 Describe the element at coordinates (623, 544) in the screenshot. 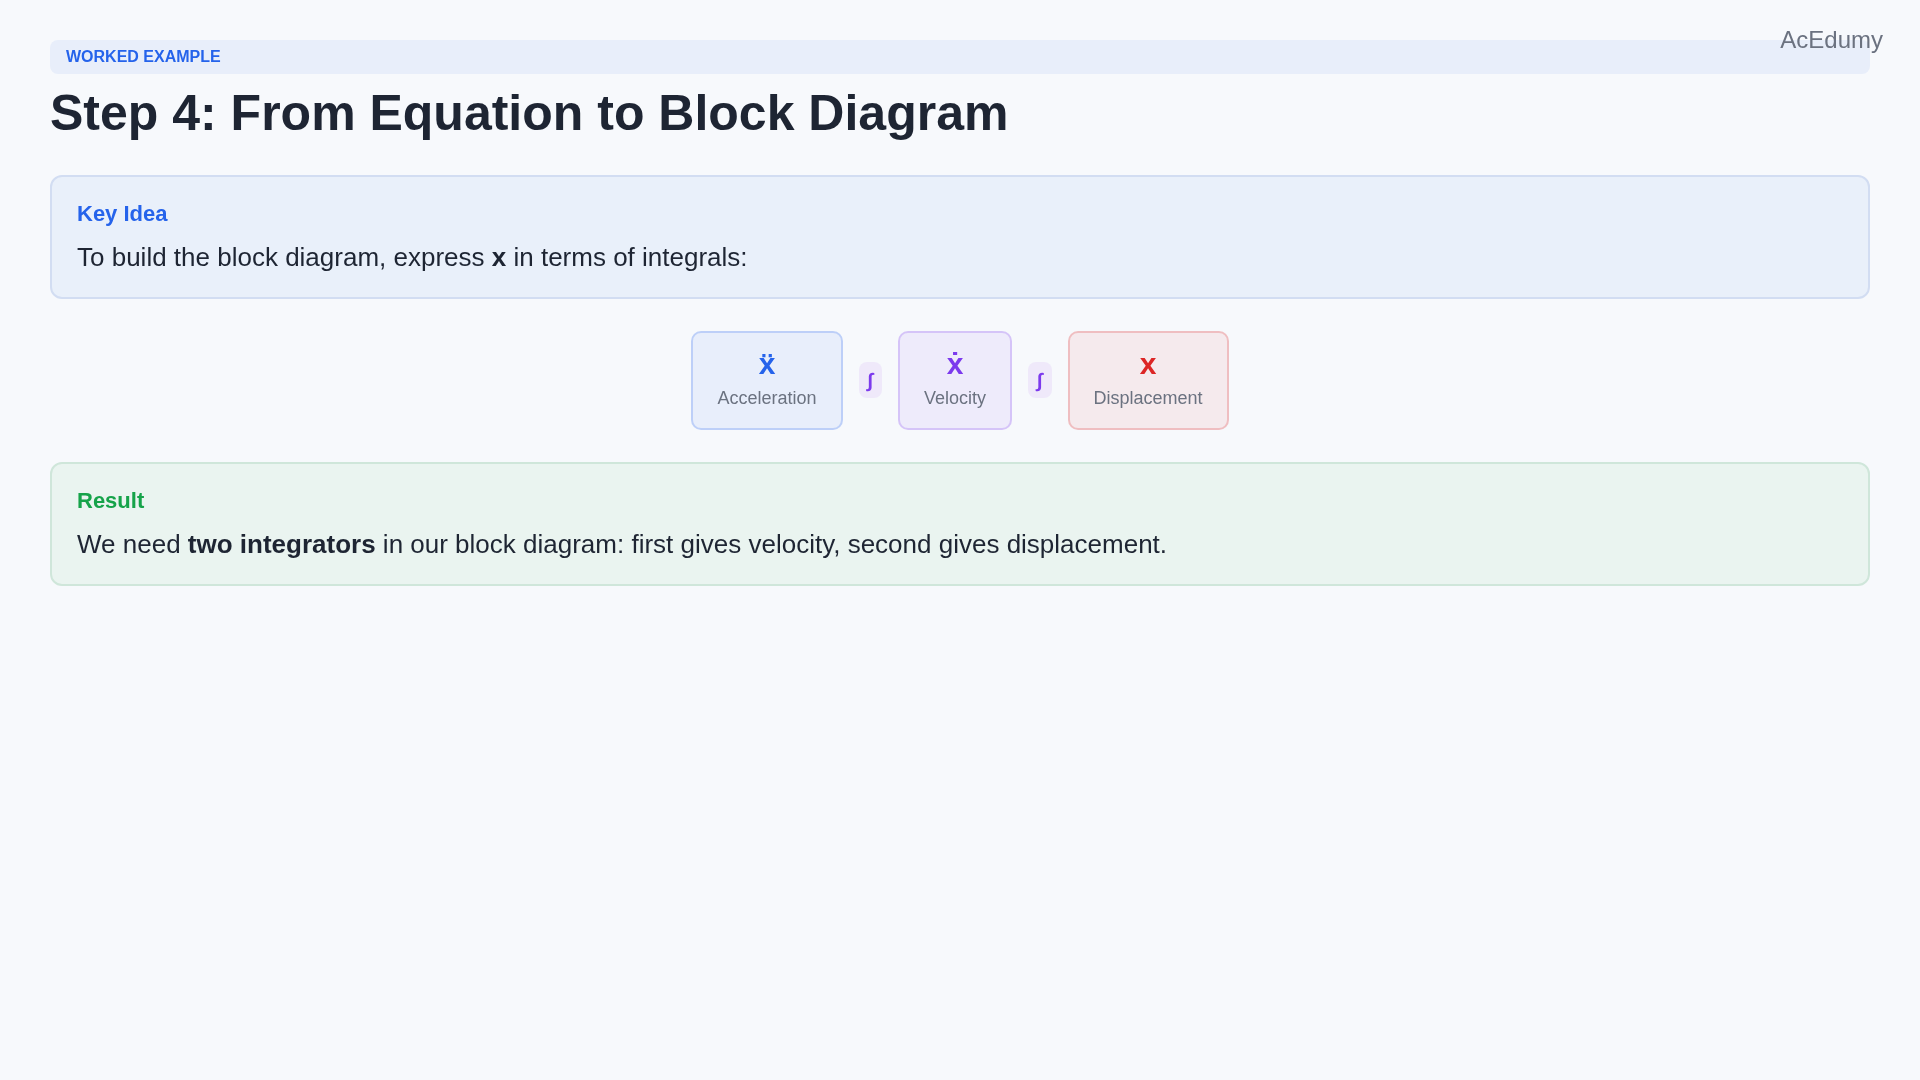

I see `panel-text: We need two integrators in our block diagram: first gives velocity, second gives displacement.` at that location.